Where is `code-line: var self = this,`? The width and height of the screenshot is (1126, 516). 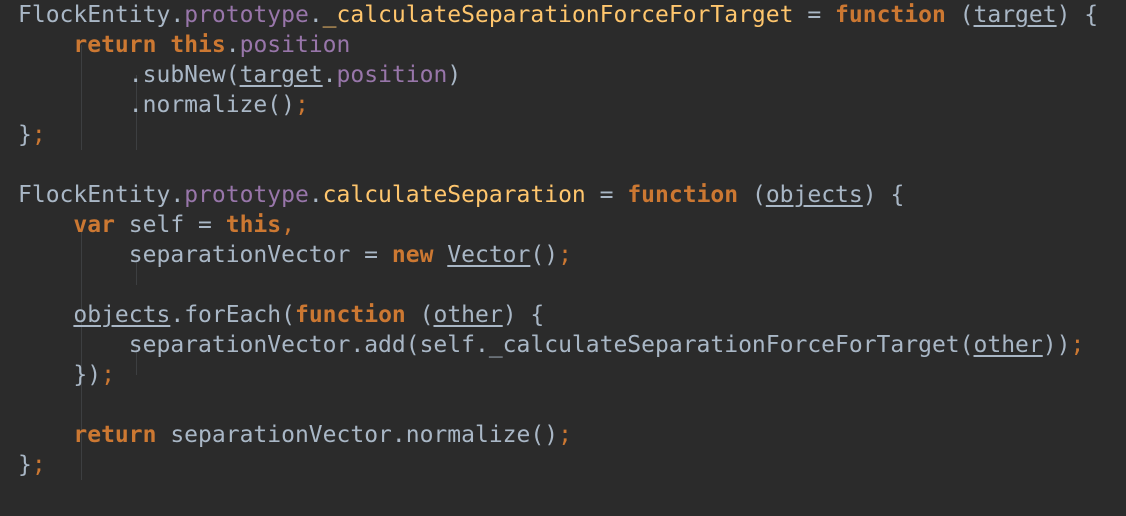 code-line: var self = this, is located at coordinates (156, 225).